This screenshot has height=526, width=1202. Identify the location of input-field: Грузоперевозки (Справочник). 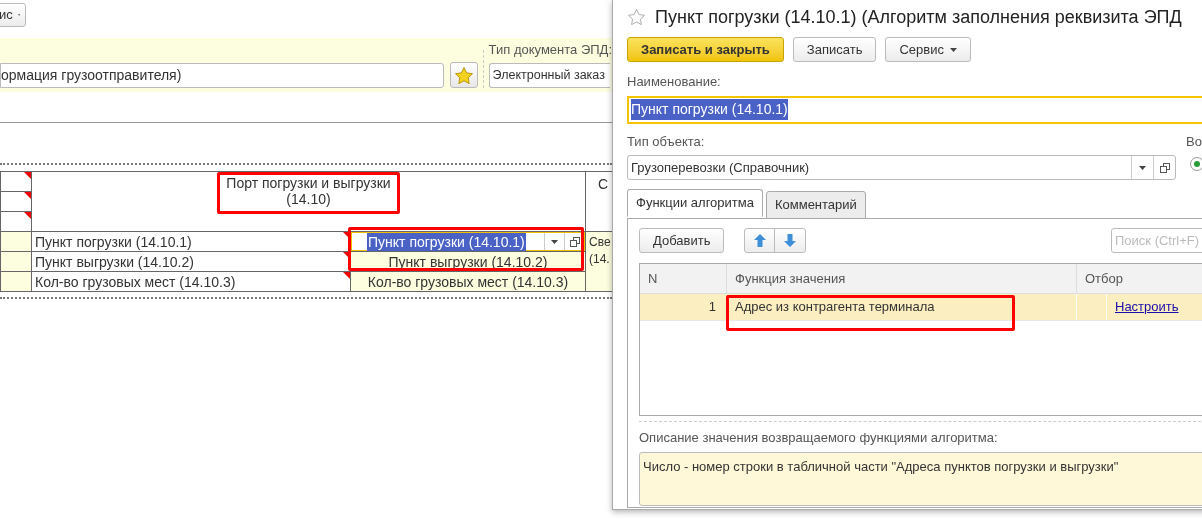
(901, 167).